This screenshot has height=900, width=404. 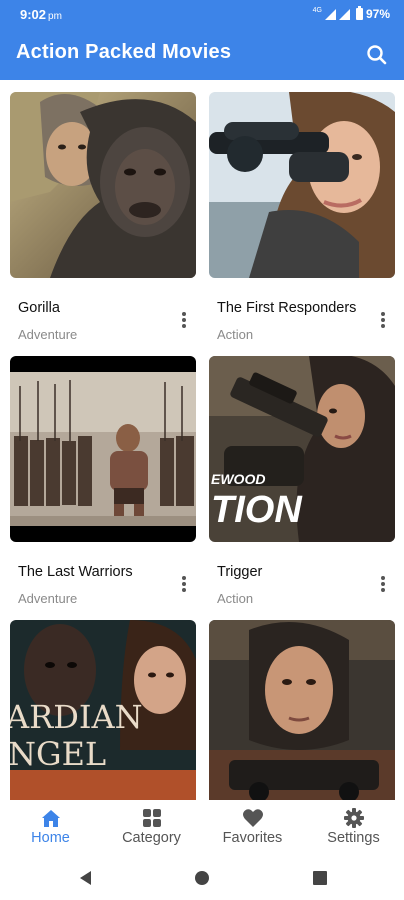 What do you see at coordinates (58, 754) in the screenshot?
I see `svg-text: NGEL` at bounding box center [58, 754].